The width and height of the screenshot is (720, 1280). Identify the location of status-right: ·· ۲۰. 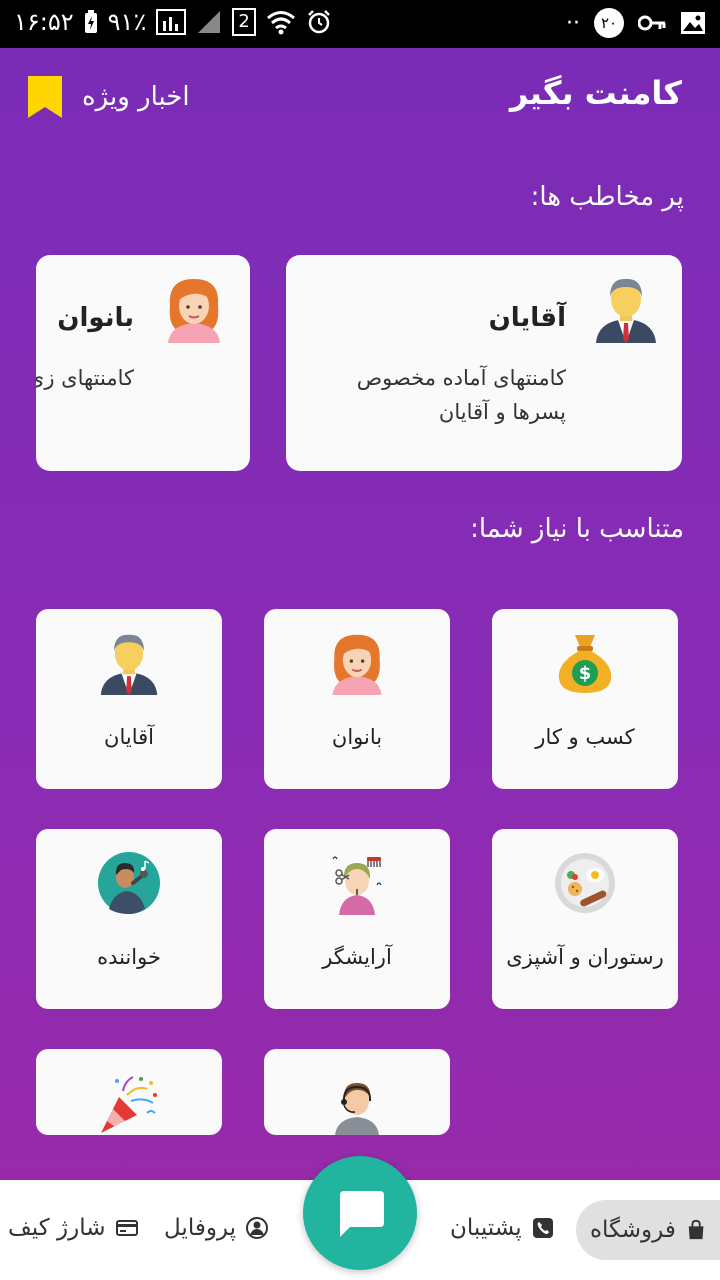
(636, 23).